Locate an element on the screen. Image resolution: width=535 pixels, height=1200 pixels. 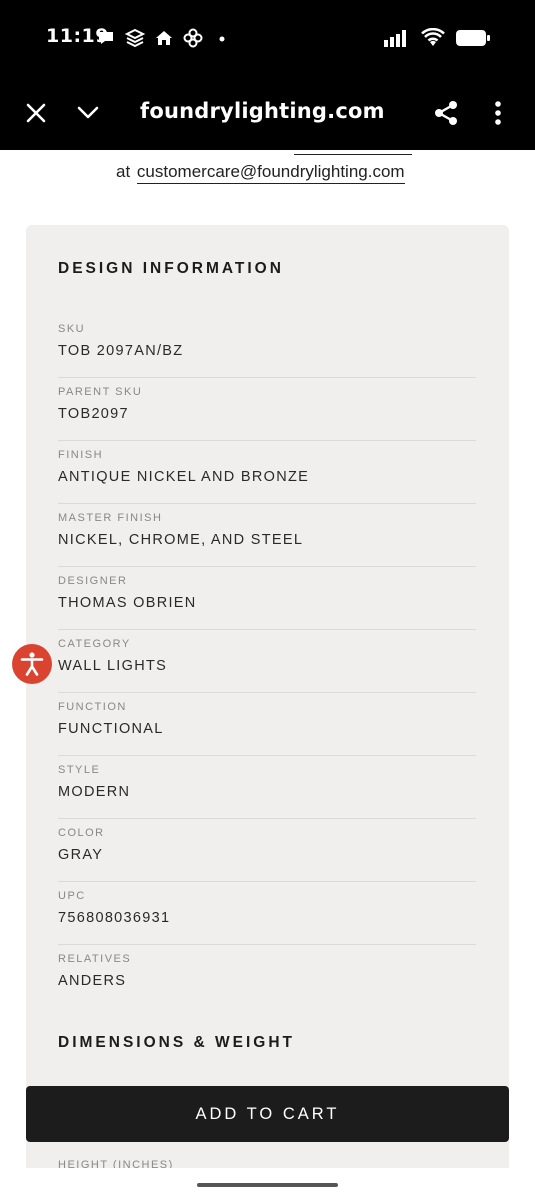
layers-icon is located at coordinates (135, 38).